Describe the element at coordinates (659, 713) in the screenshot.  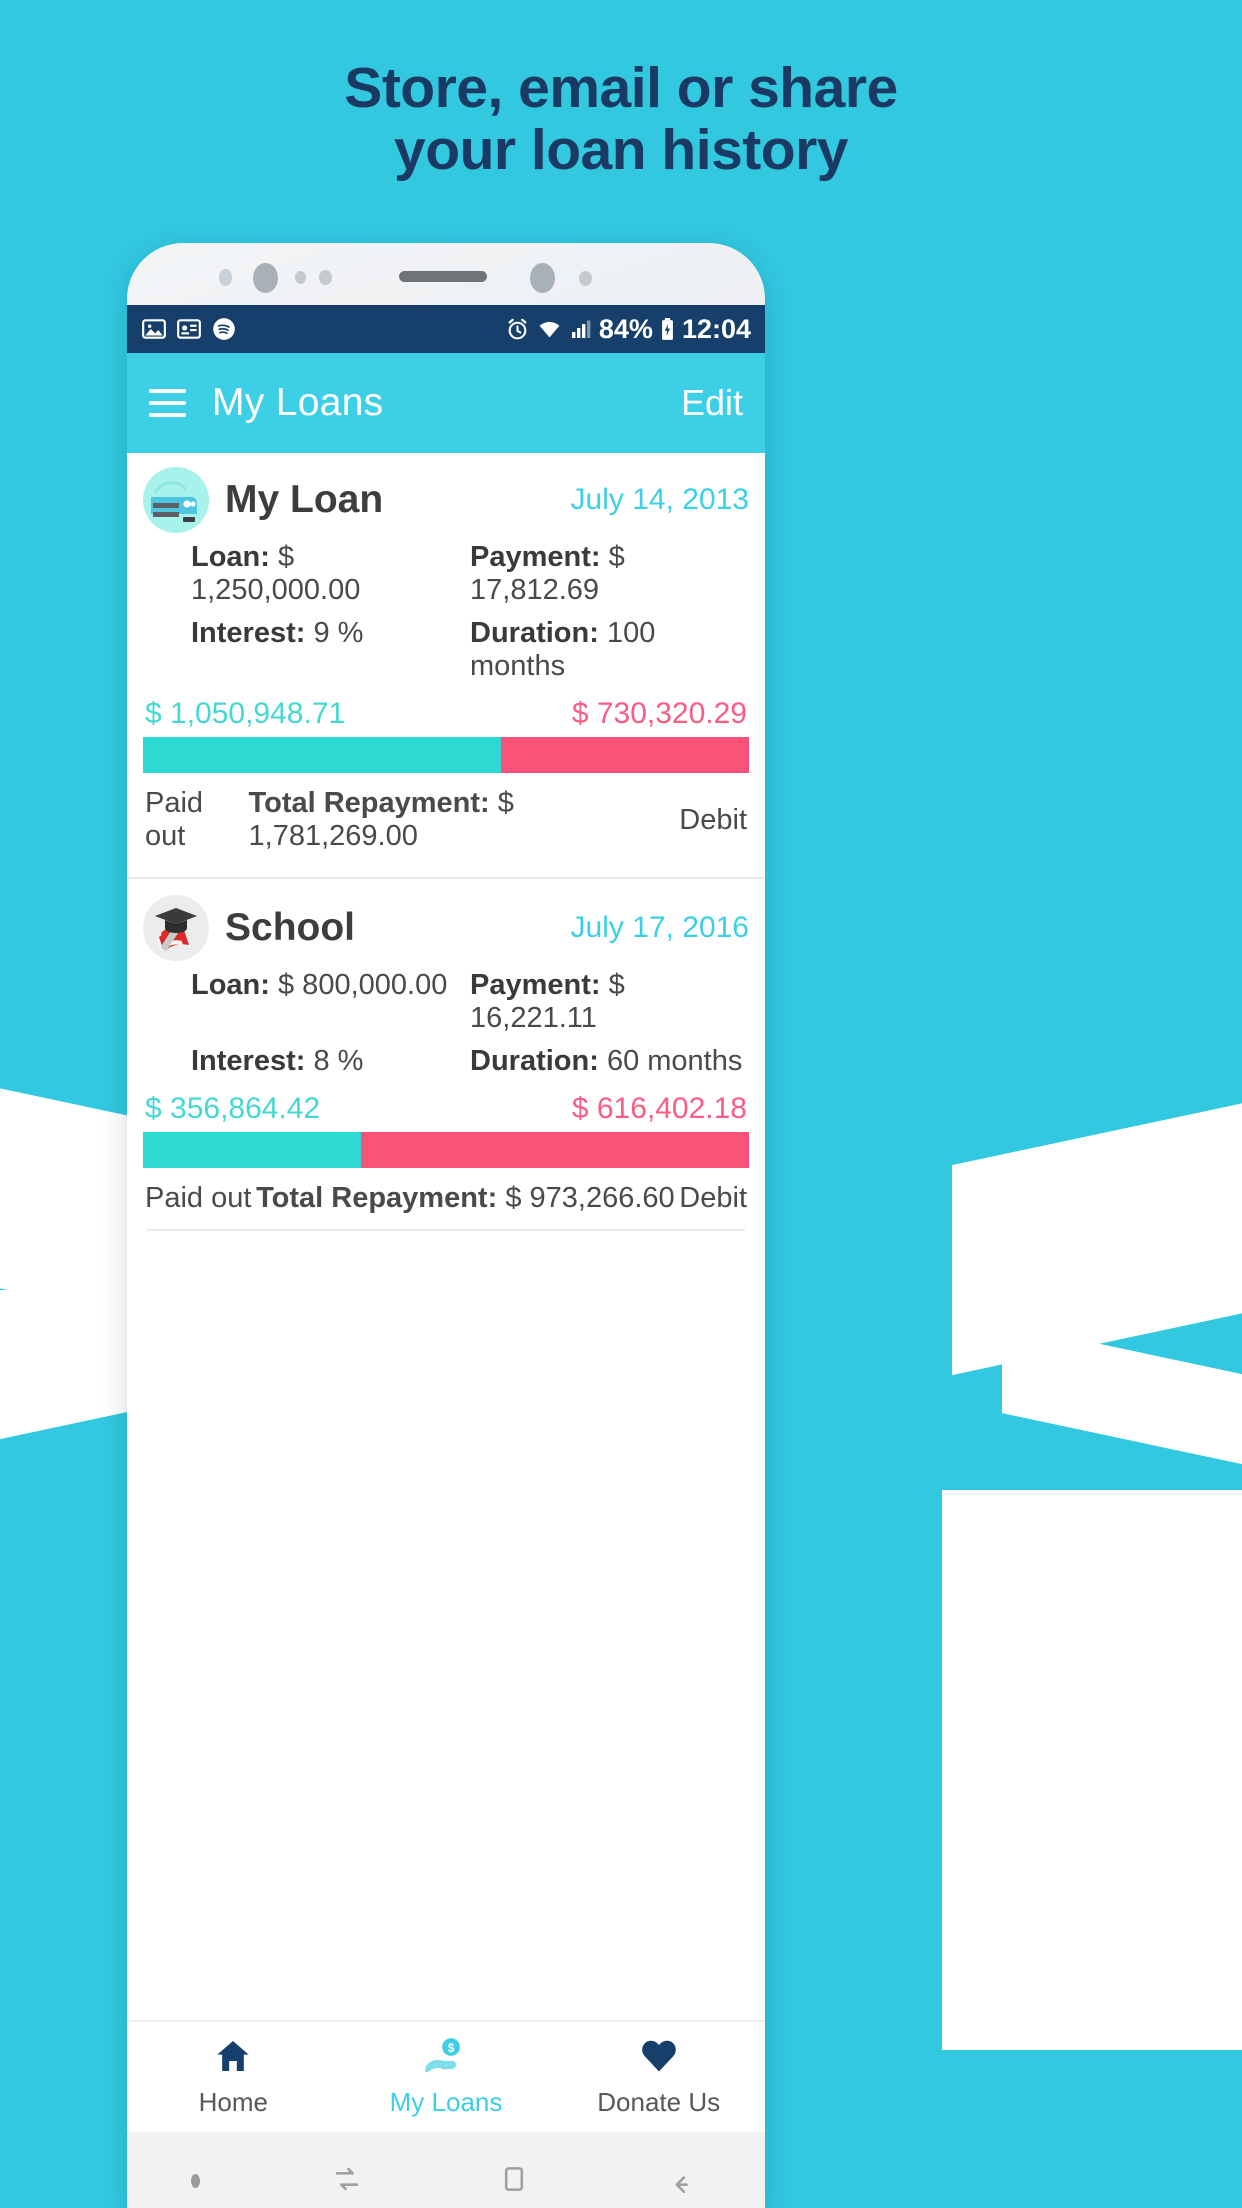
I see `debit-amount: $ 730,320.29` at that location.